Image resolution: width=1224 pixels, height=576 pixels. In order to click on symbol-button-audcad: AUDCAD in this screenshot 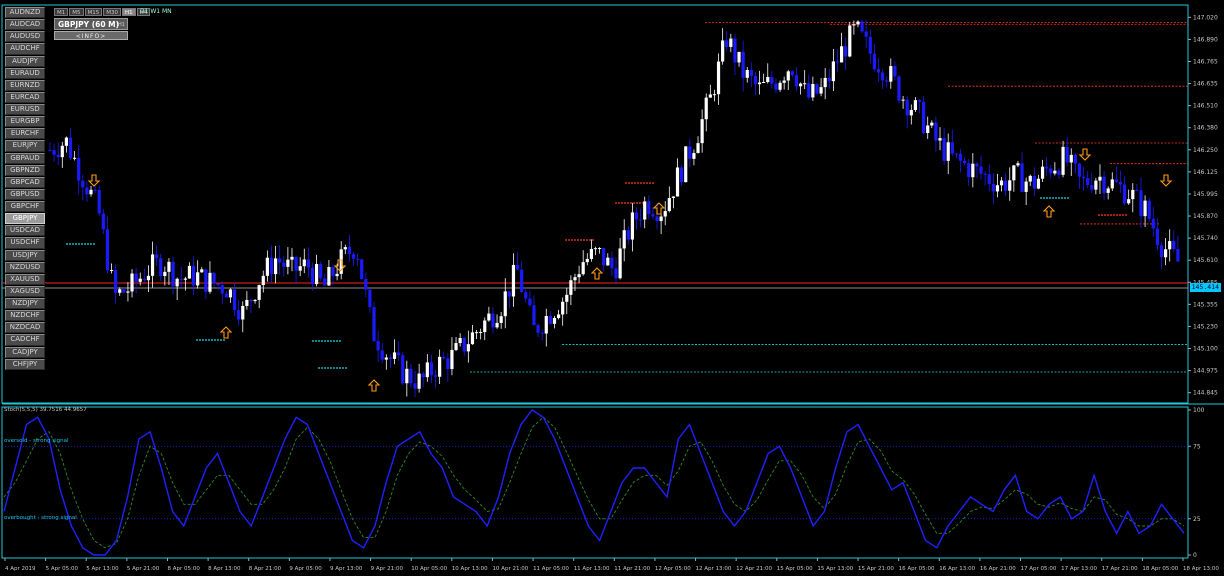, I will do `click(25, 25)`.